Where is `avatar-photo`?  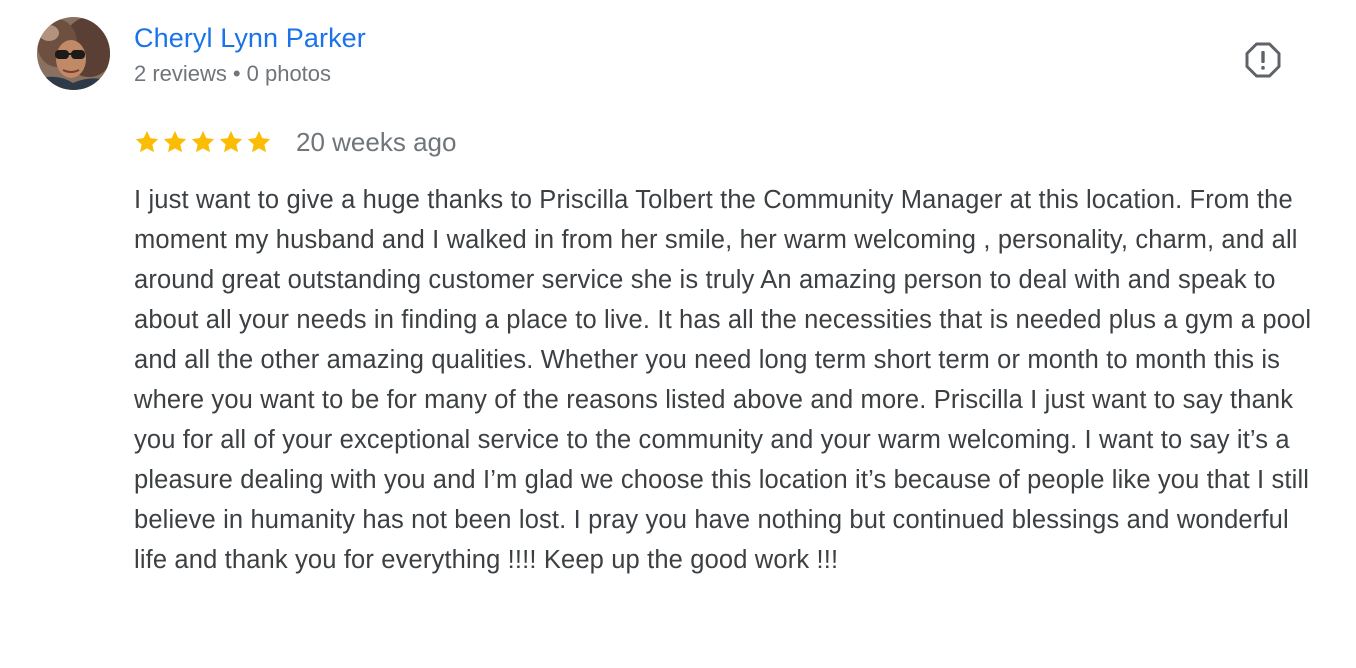
avatar-photo is located at coordinates (73, 53).